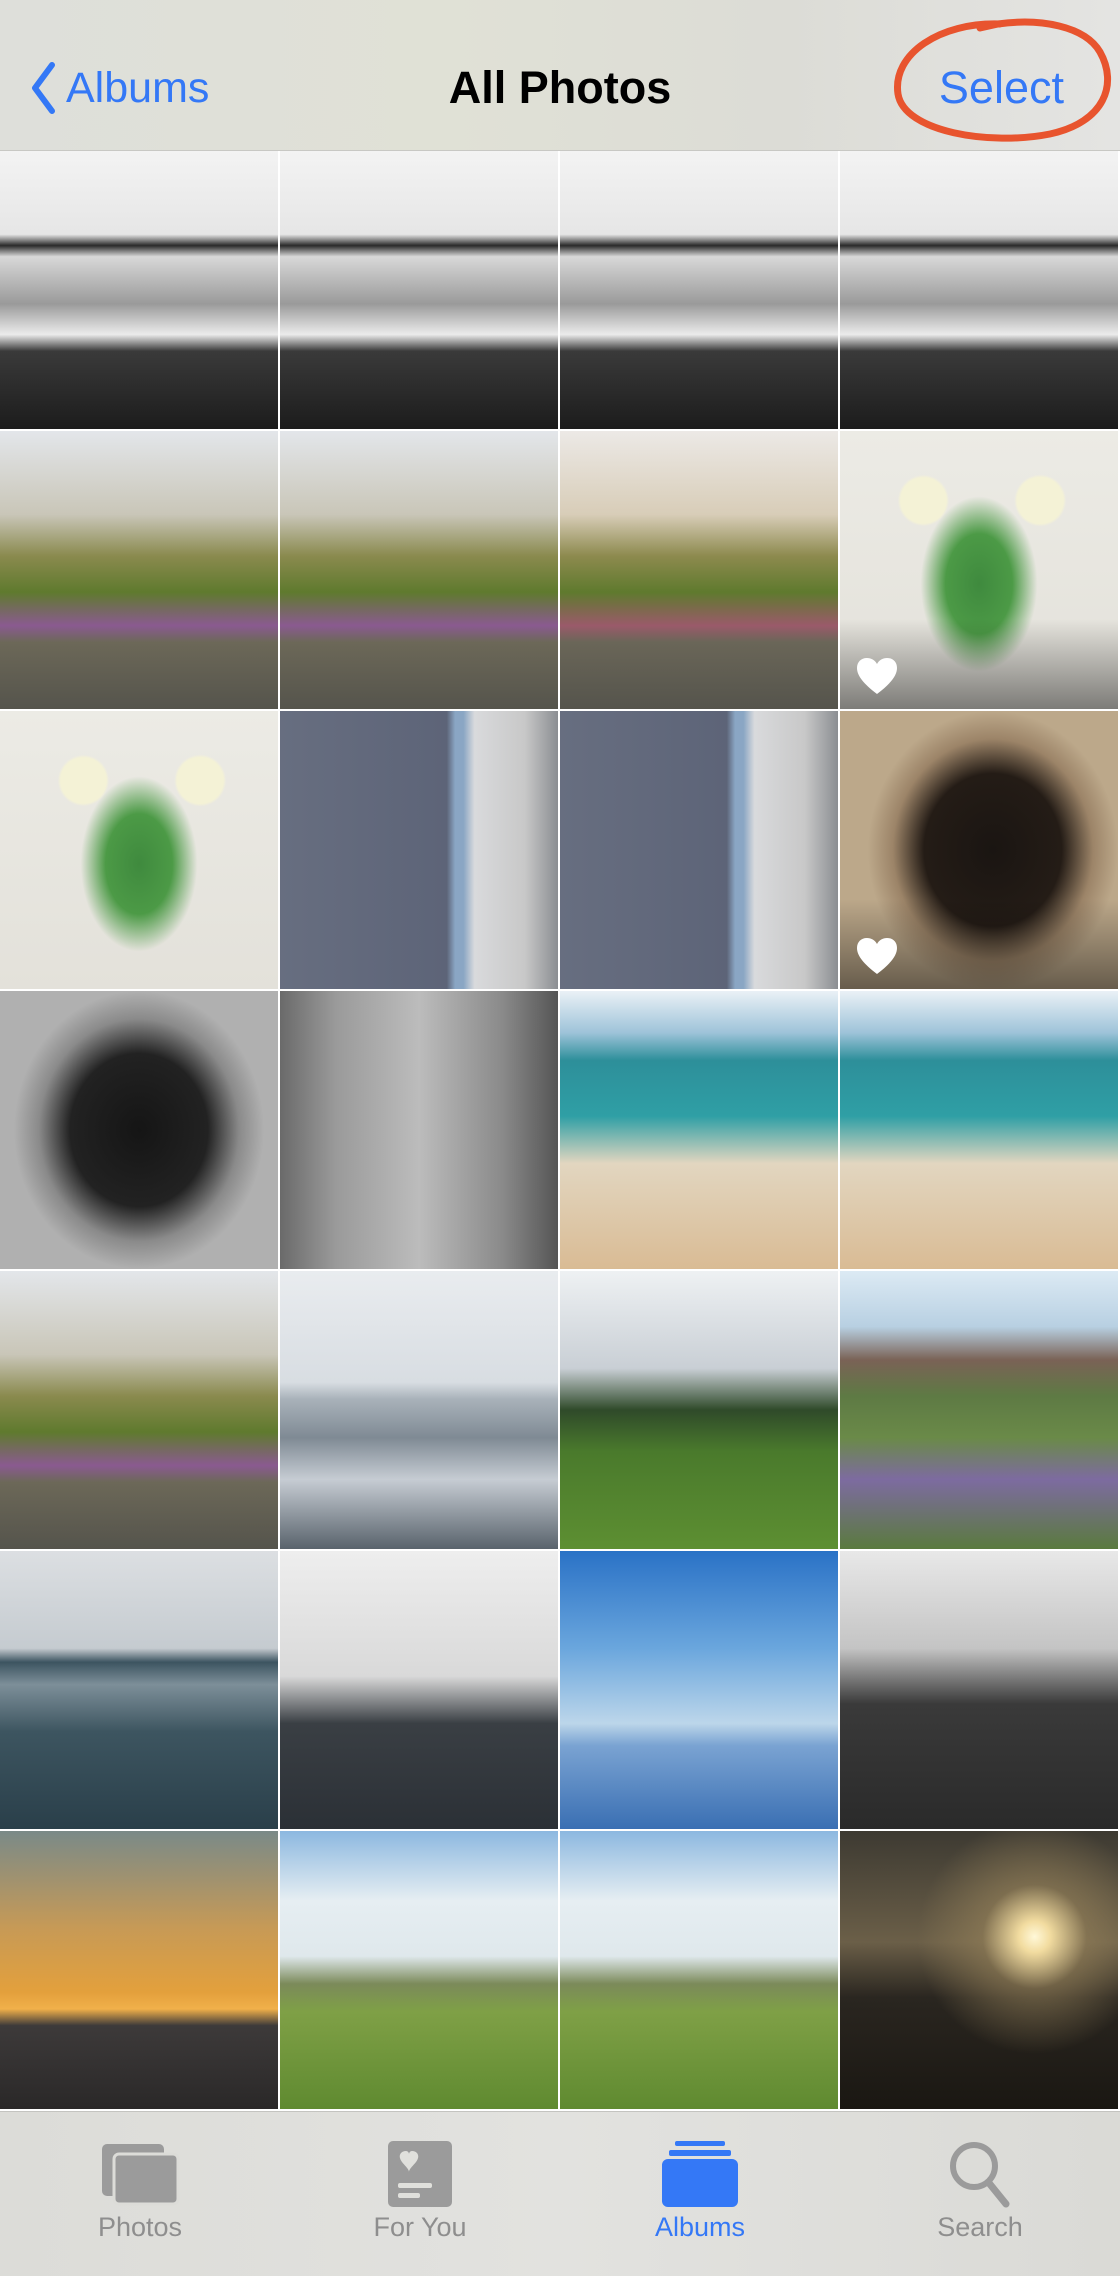 The height and width of the screenshot is (2276, 1120). I want to click on navigation-bar: Albums All Photos Select, so click(560, 75).